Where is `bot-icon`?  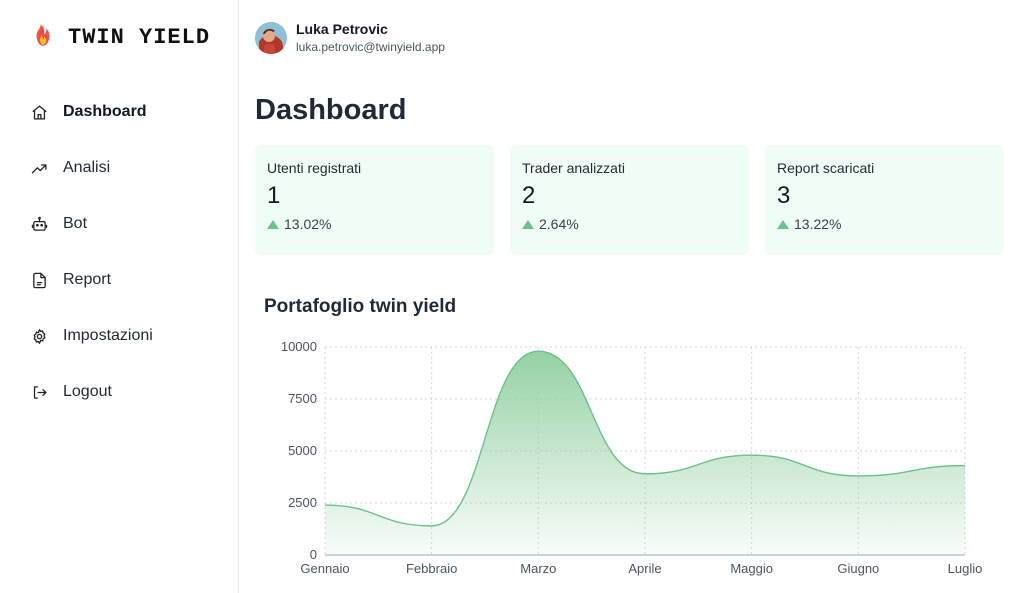 bot-icon is located at coordinates (39, 224).